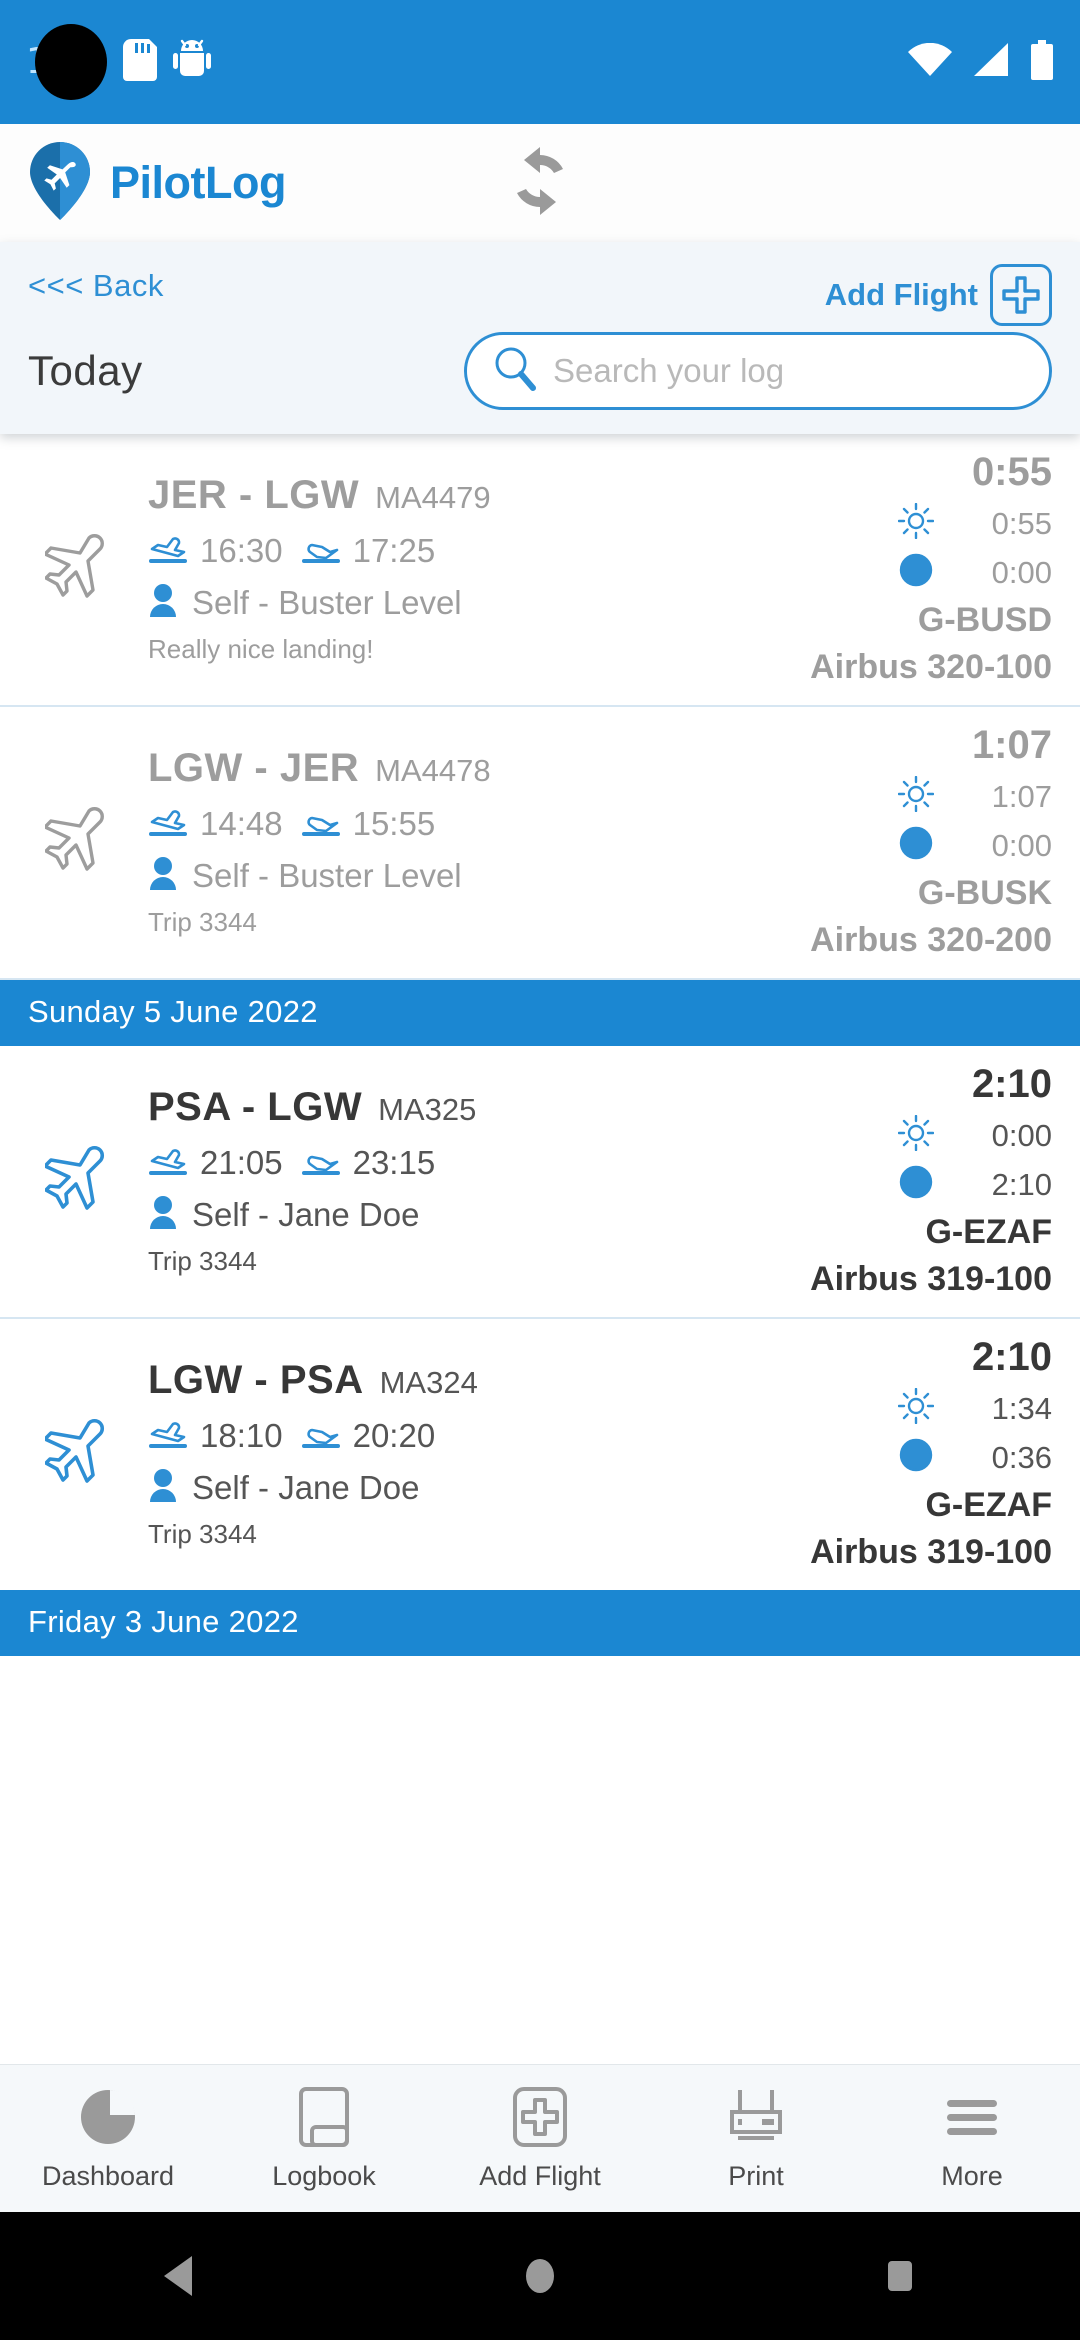 Image resolution: width=1080 pixels, height=2340 pixels. I want to click on day-time: 1:07, so click(1021, 796).